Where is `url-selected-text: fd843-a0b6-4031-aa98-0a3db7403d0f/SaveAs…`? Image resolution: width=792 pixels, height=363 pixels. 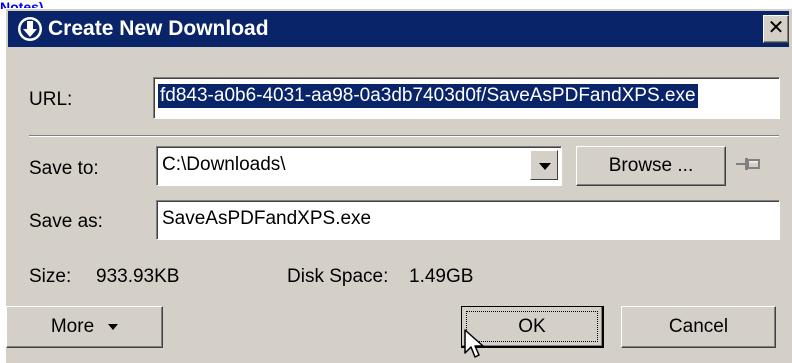
url-selected-text: fd843-a0b6-4031-aa98-0a3db7403d0f/SaveAs… is located at coordinates (428, 96).